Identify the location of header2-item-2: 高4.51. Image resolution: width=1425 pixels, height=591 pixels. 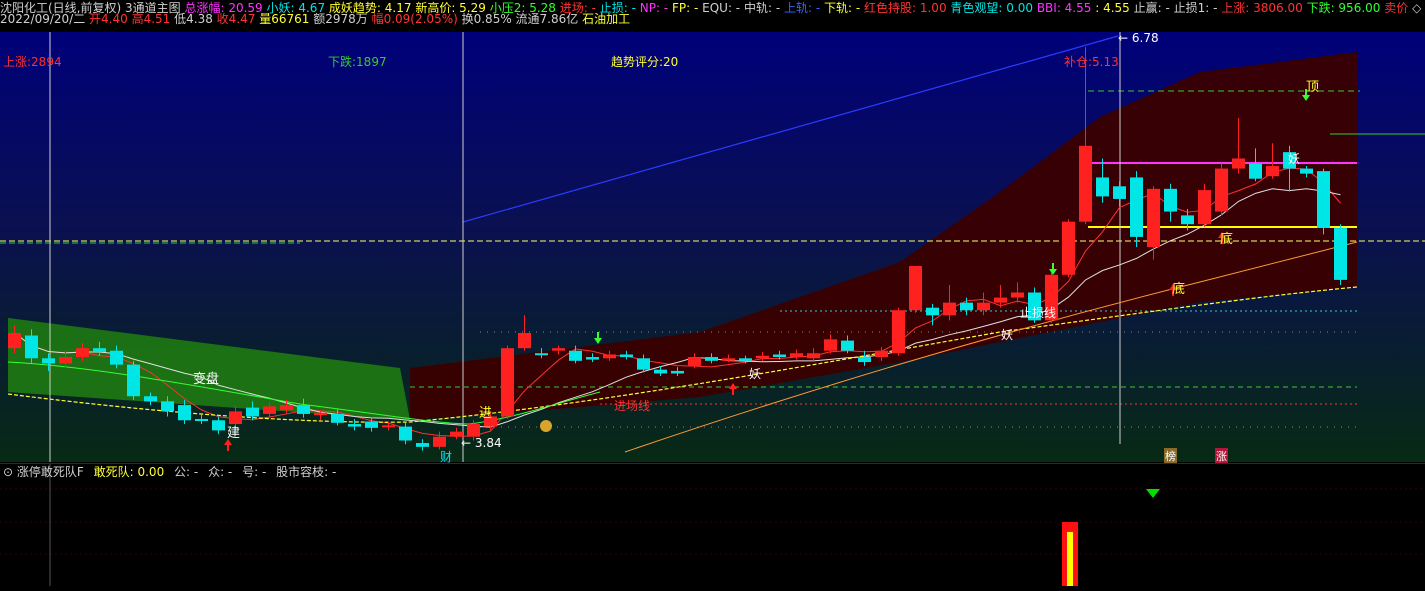
(149, 19).